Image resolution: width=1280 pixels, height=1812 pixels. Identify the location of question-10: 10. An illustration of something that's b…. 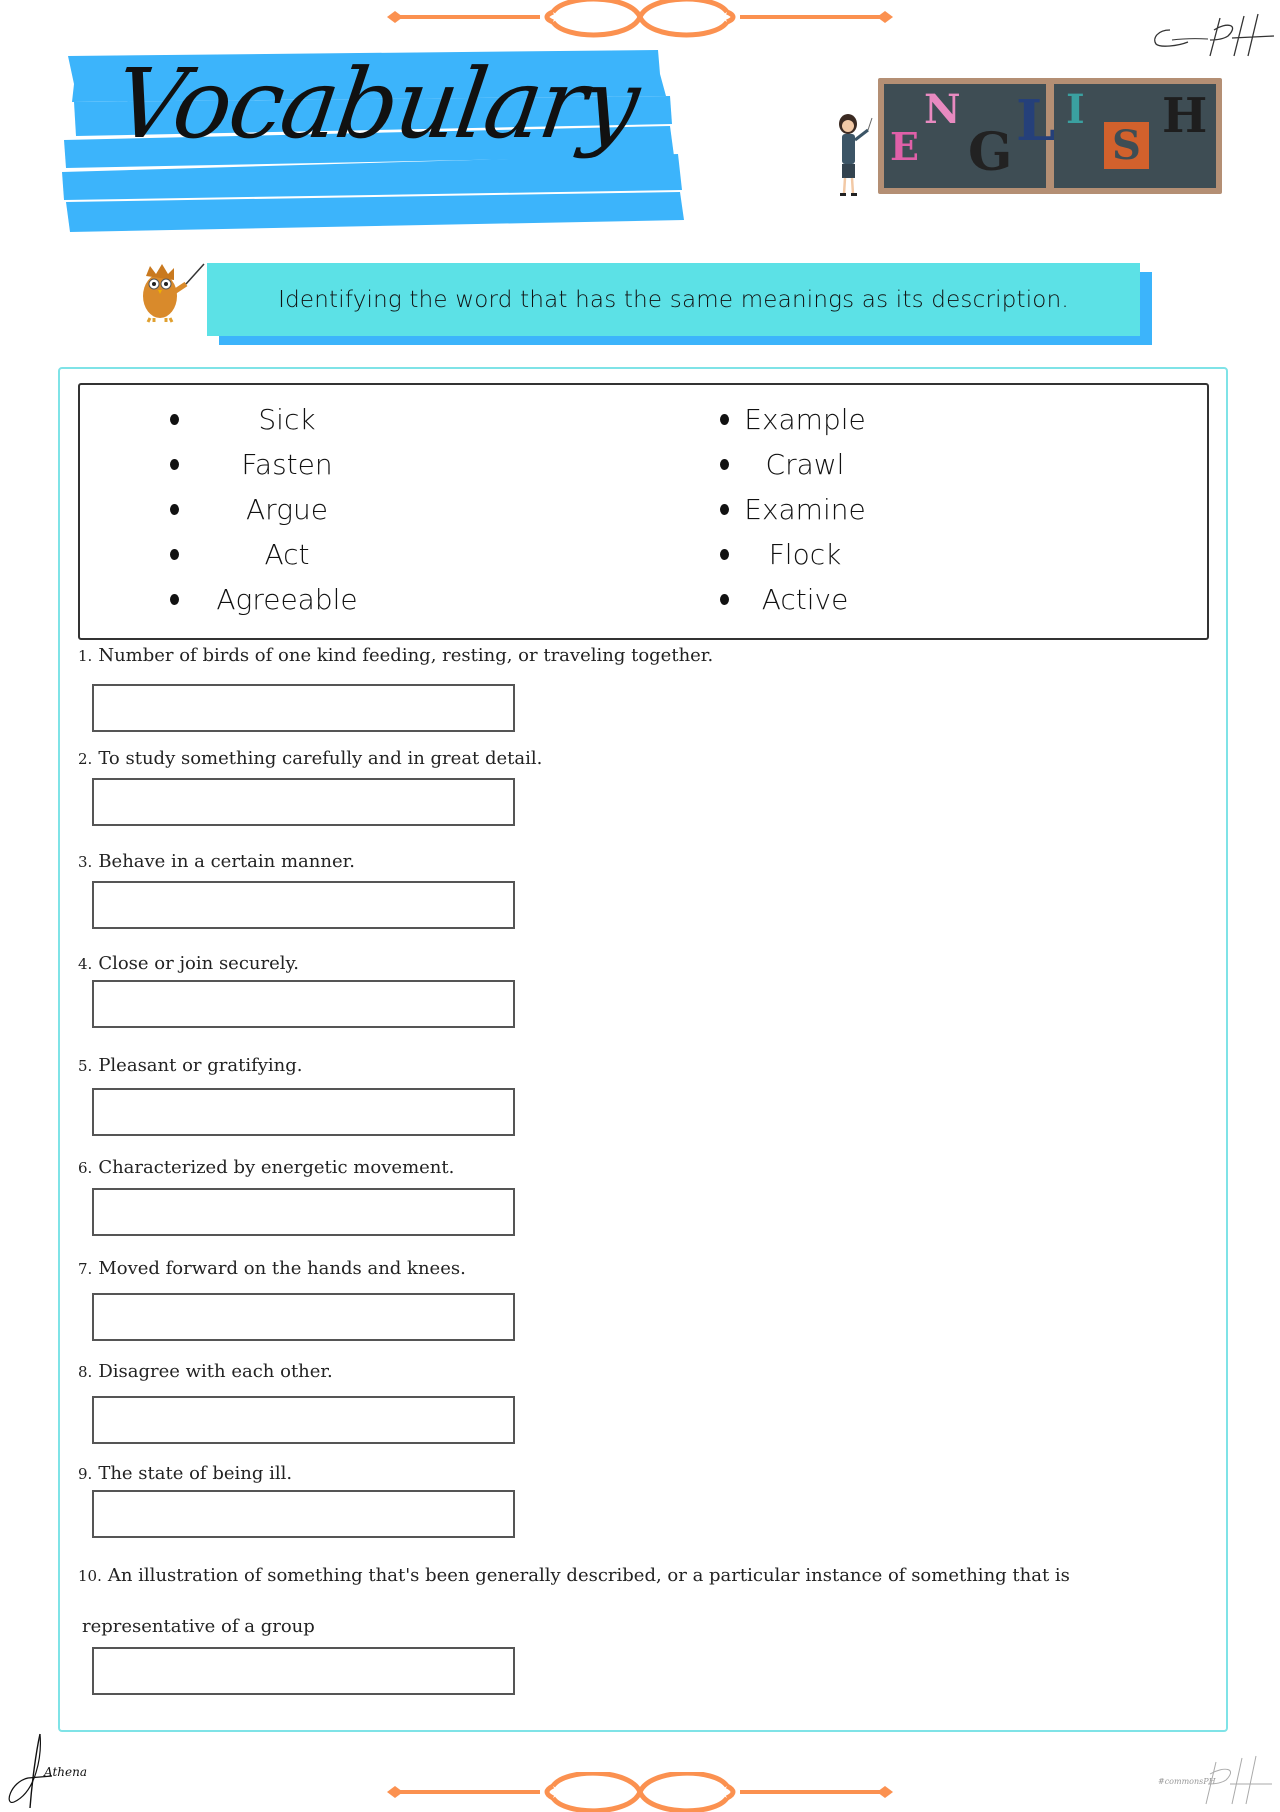
(574, 1575).